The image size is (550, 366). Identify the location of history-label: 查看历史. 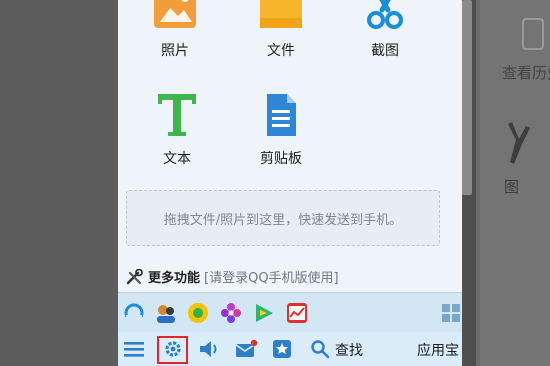
(526, 73).